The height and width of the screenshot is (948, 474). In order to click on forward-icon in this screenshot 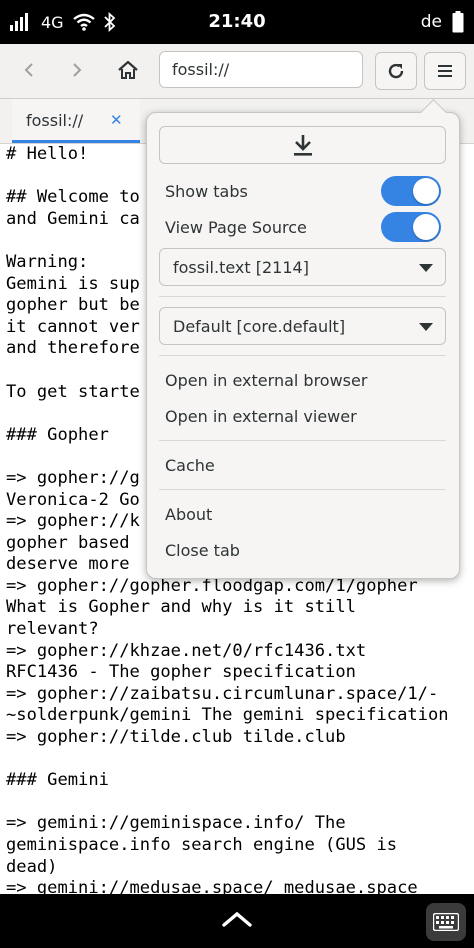, I will do `click(77, 70)`.